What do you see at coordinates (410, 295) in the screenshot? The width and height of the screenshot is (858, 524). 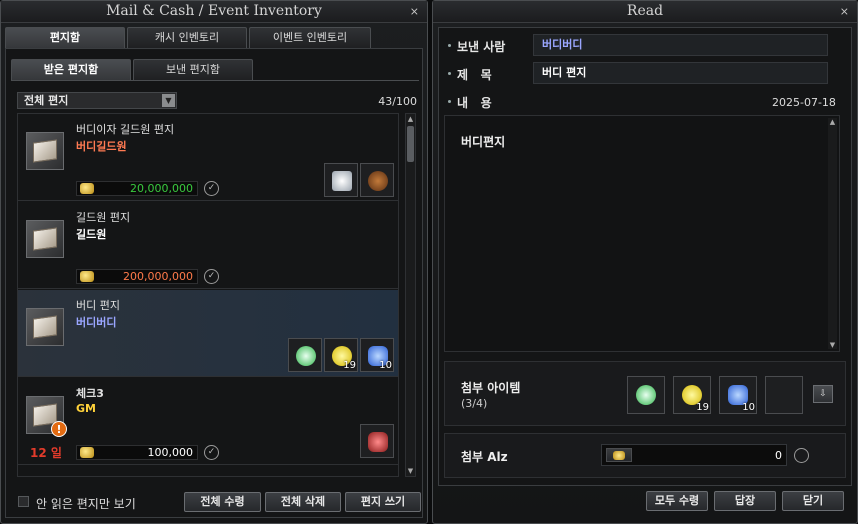 I see `mail-list-scrollbar: ▲ ▼` at bounding box center [410, 295].